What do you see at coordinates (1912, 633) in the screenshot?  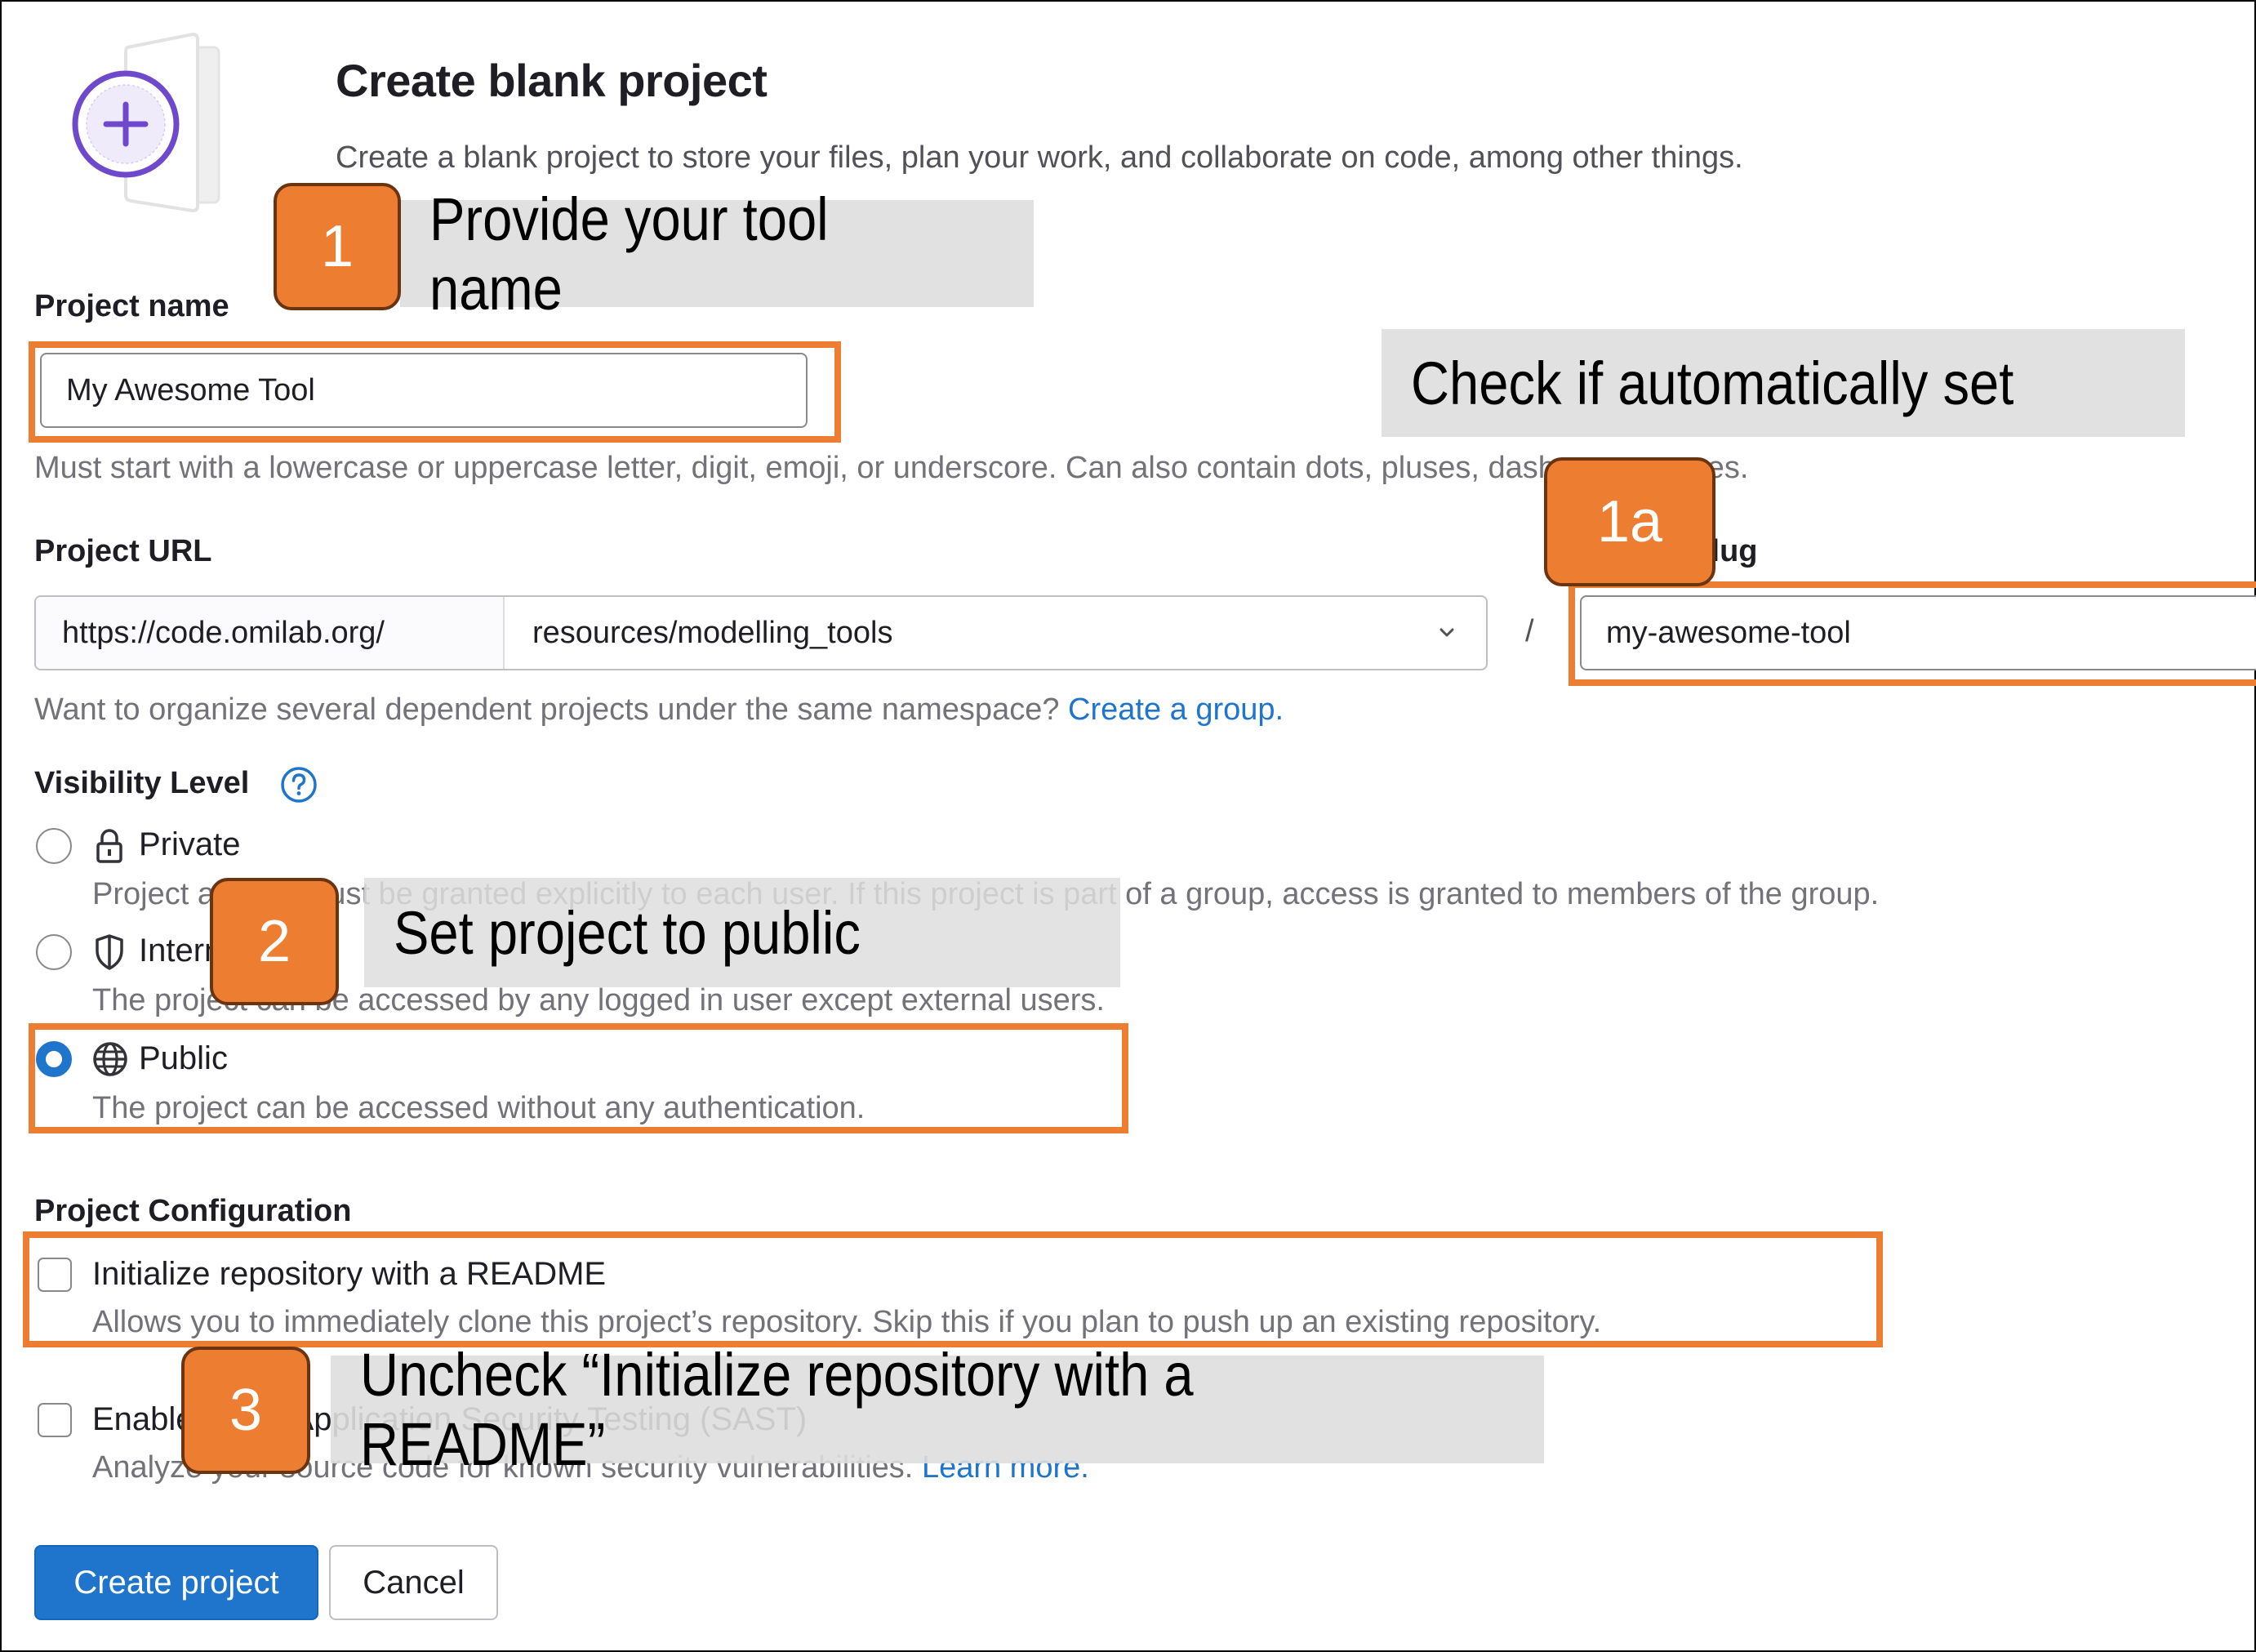 I see `annotation-highlight-project-slug` at bounding box center [1912, 633].